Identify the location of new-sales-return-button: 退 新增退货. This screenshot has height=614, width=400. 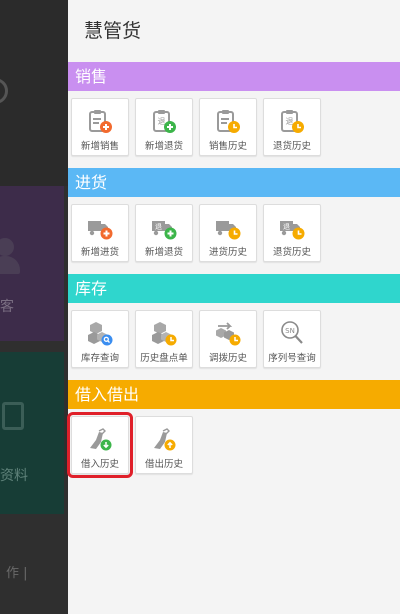
(164, 127).